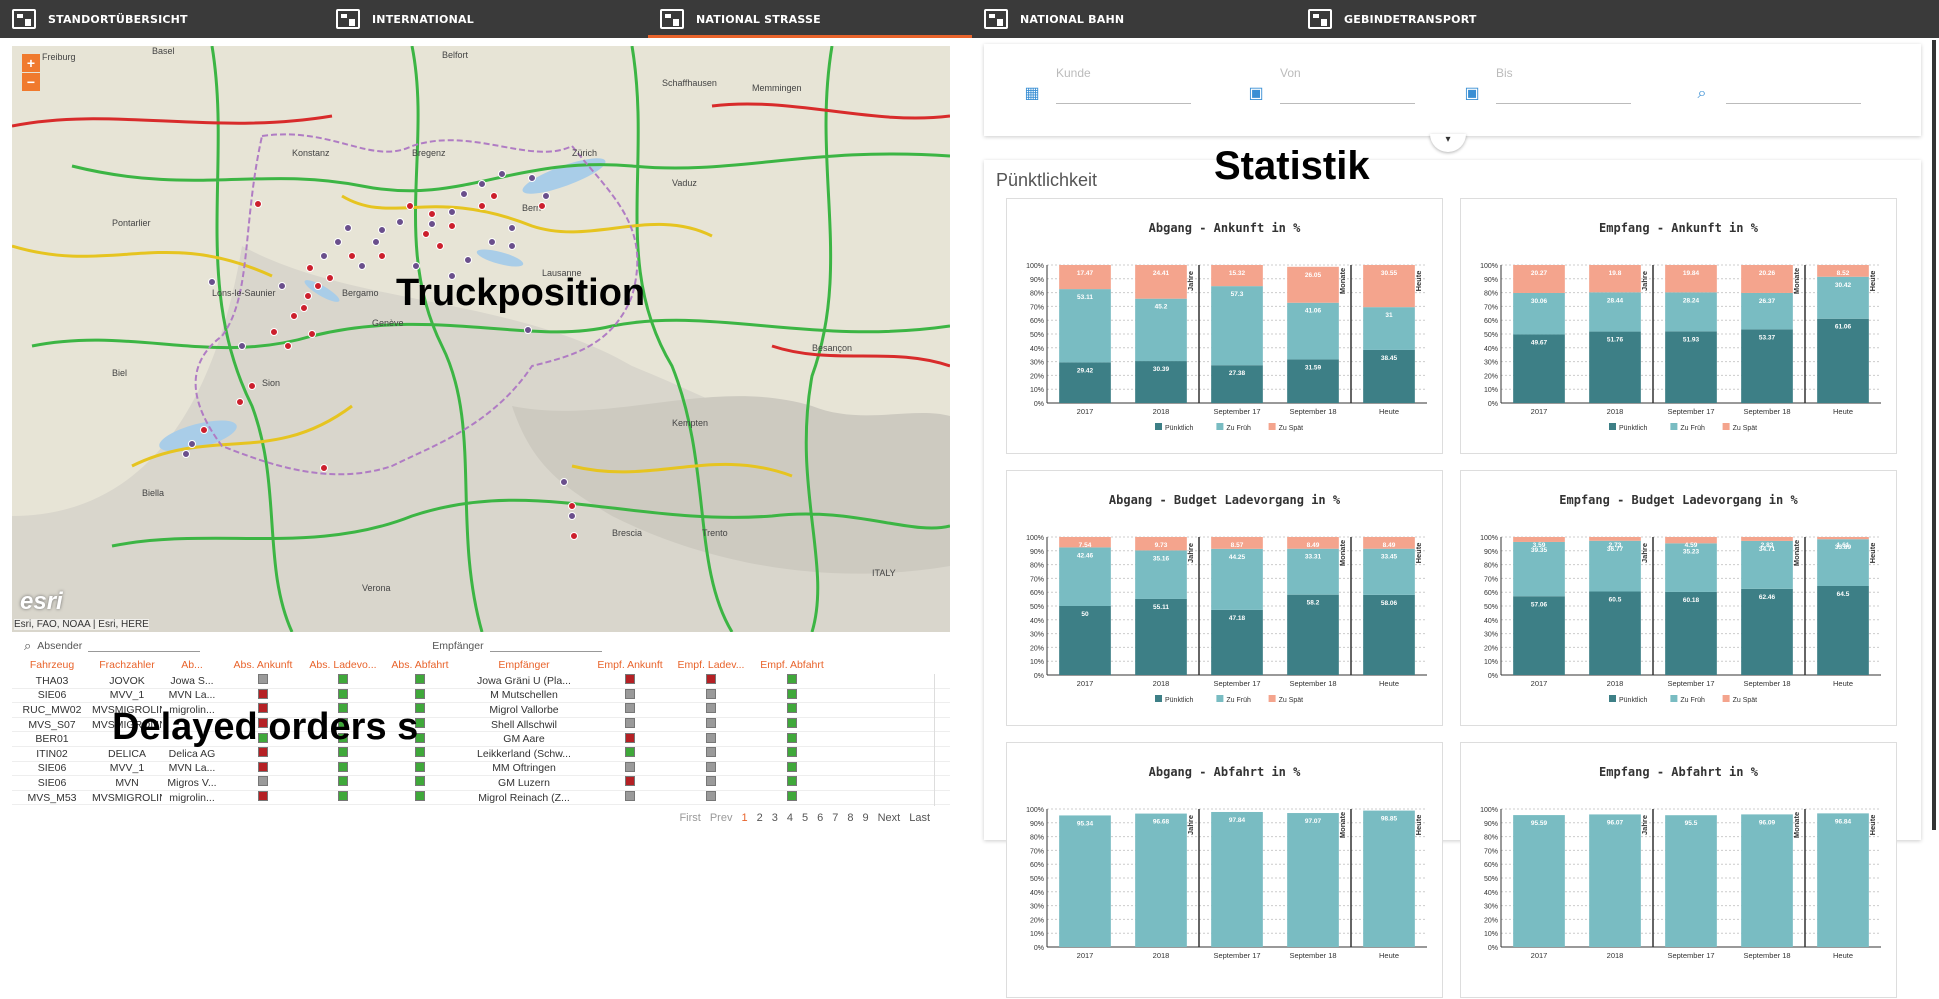 The width and height of the screenshot is (1939, 999). Describe the element at coordinates (127, 665) in the screenshot. I see `column-header: Frachzahler` at that location.